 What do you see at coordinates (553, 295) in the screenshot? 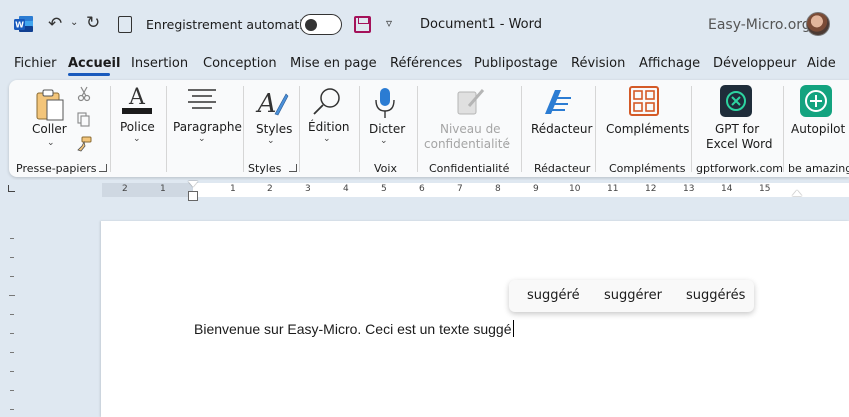
I see `suggestion-item: suggéré` at bounding box center [553, 295].